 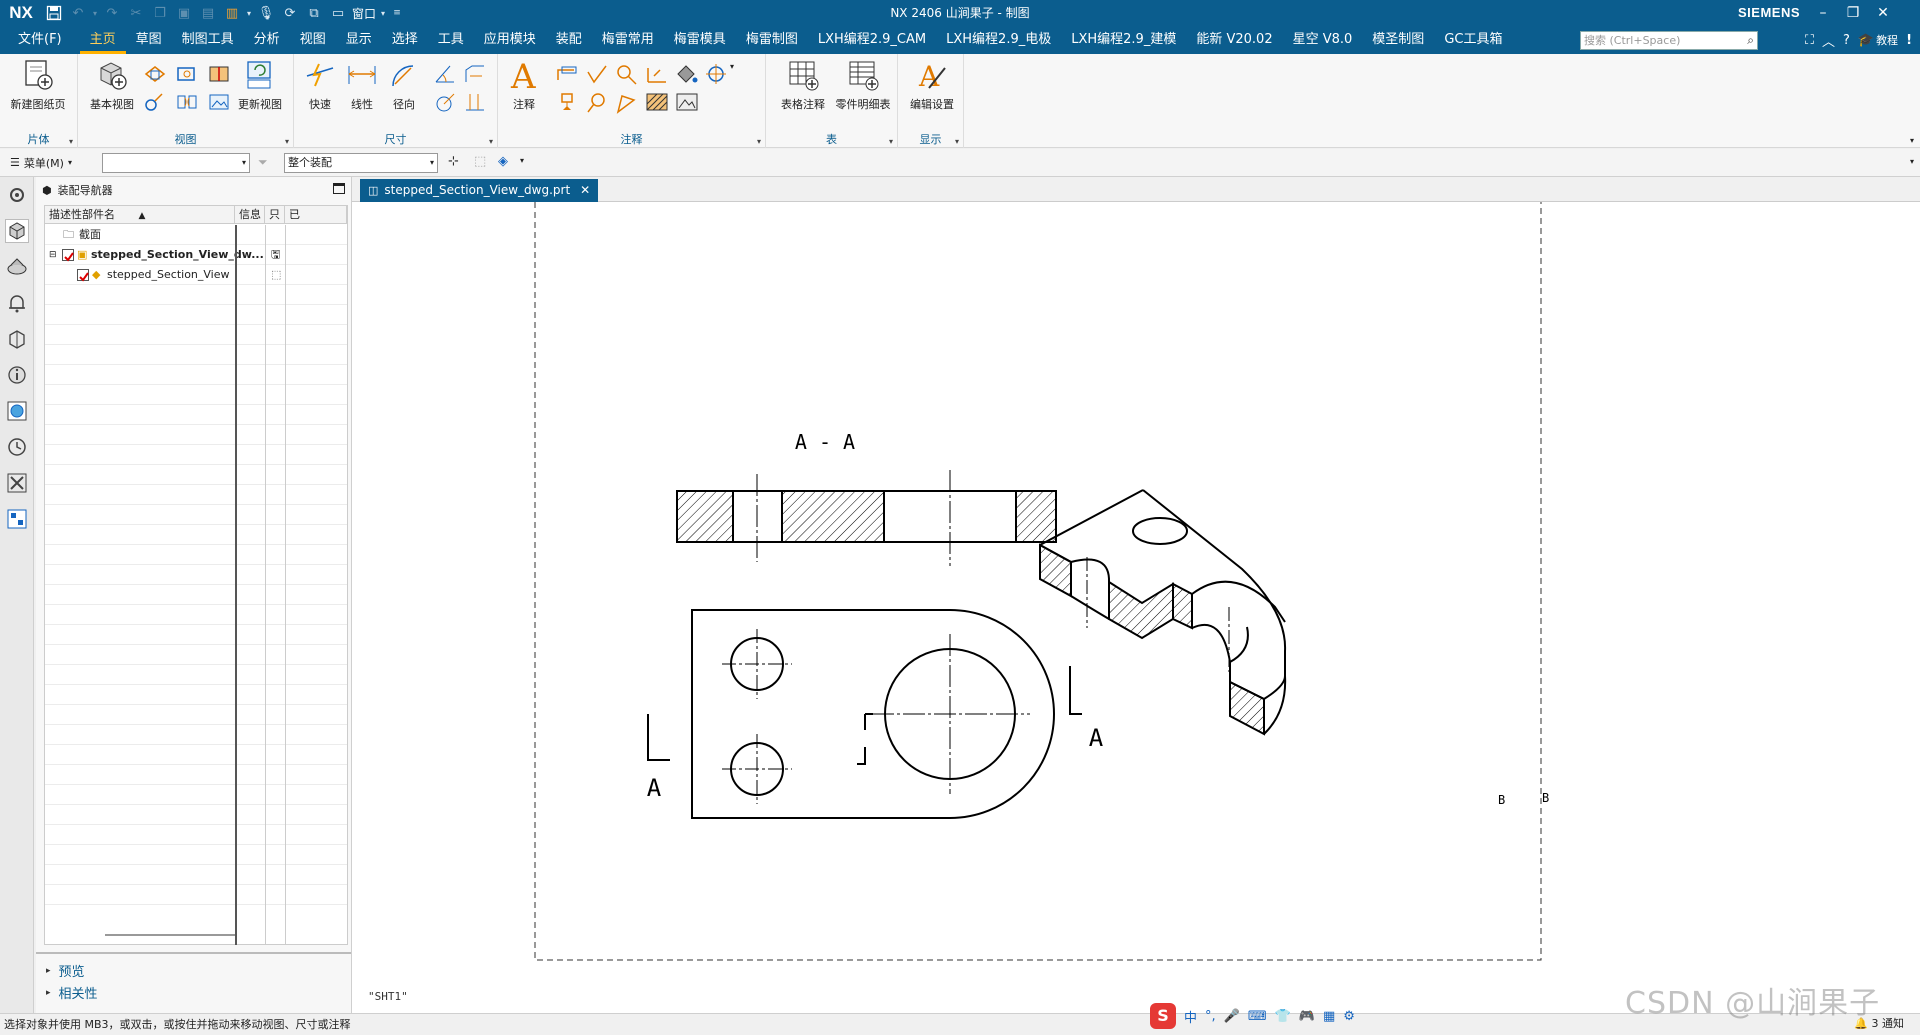 I want to click on angular-dimension-icon, so click(x=445, y=74).